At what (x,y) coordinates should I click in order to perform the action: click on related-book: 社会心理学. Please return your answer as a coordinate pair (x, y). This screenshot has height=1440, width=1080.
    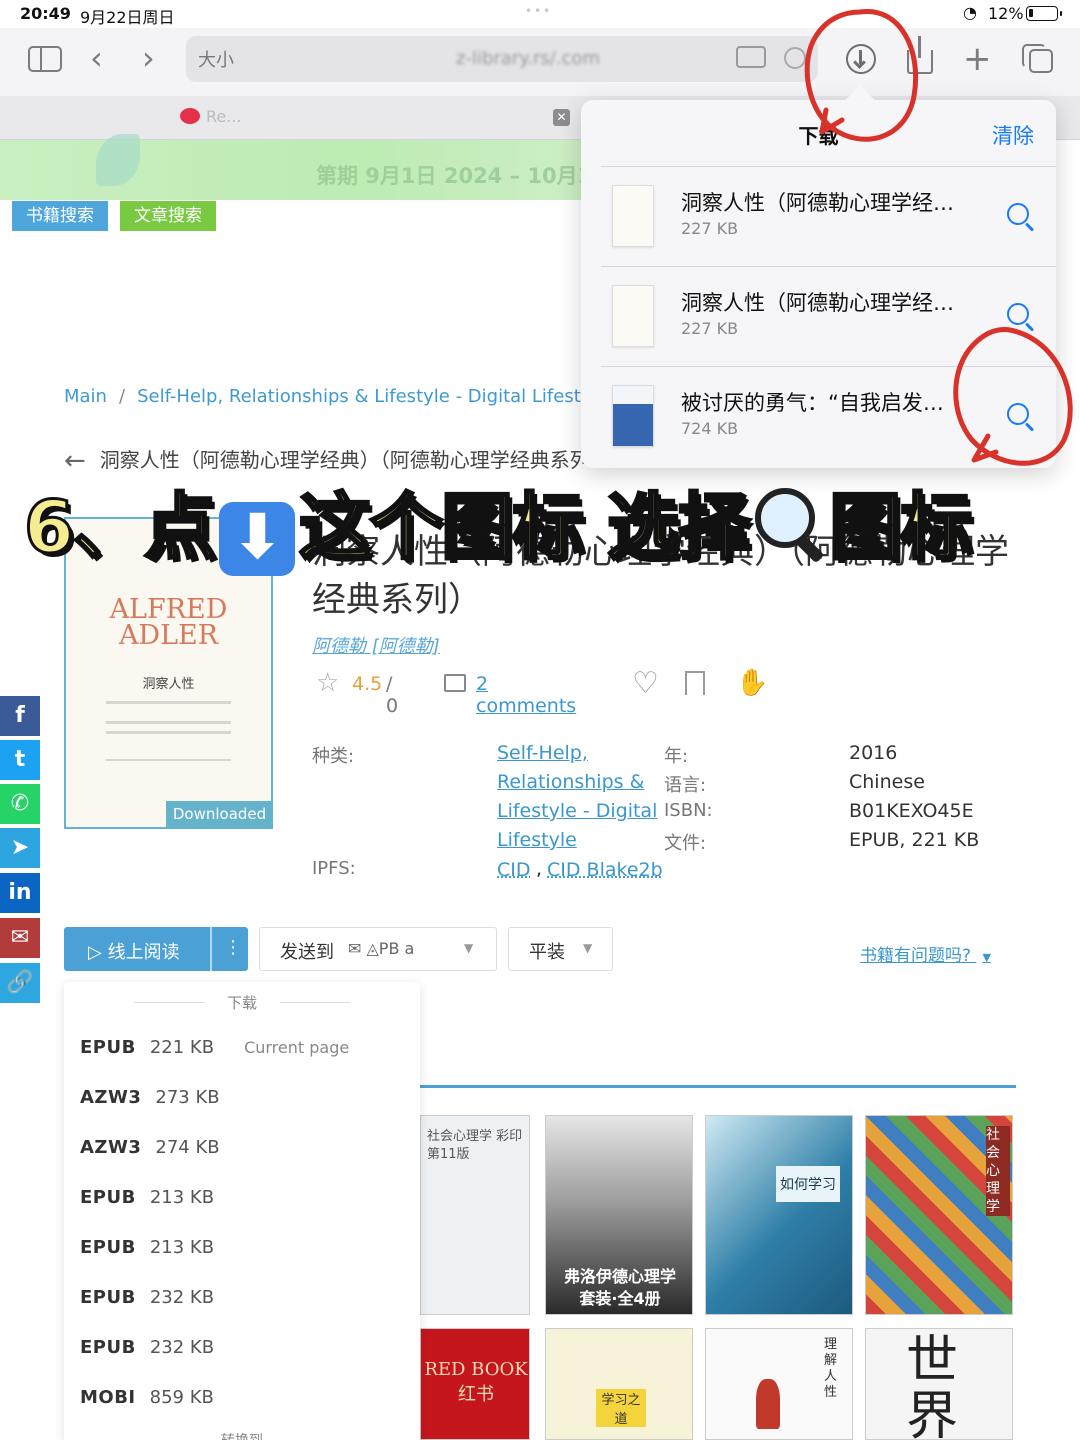
    Looking at the image, I should click on (939, 1215).